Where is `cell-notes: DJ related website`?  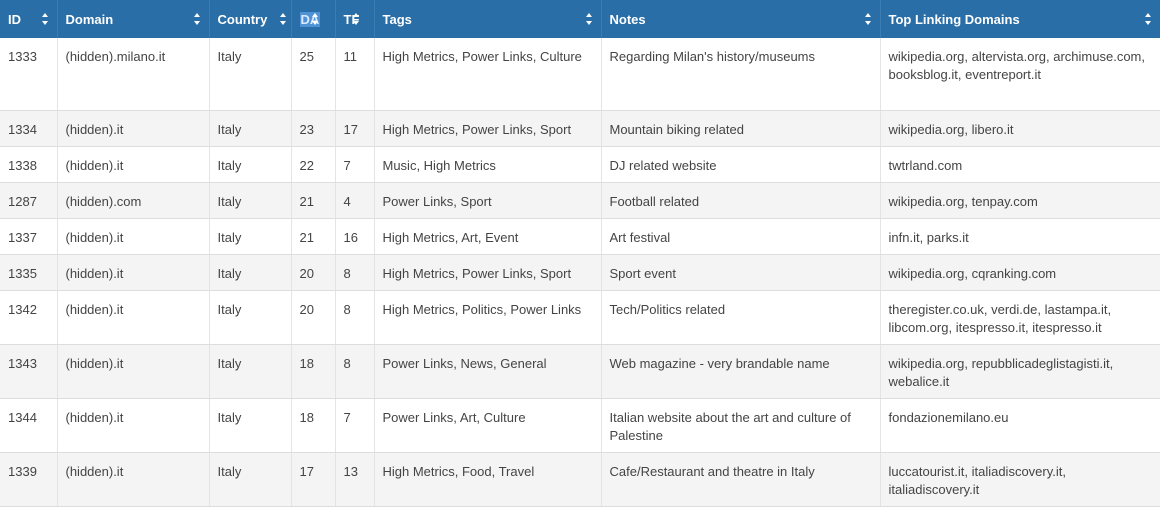 cell-notes: DJ related website is located at coordinates (741, 164).